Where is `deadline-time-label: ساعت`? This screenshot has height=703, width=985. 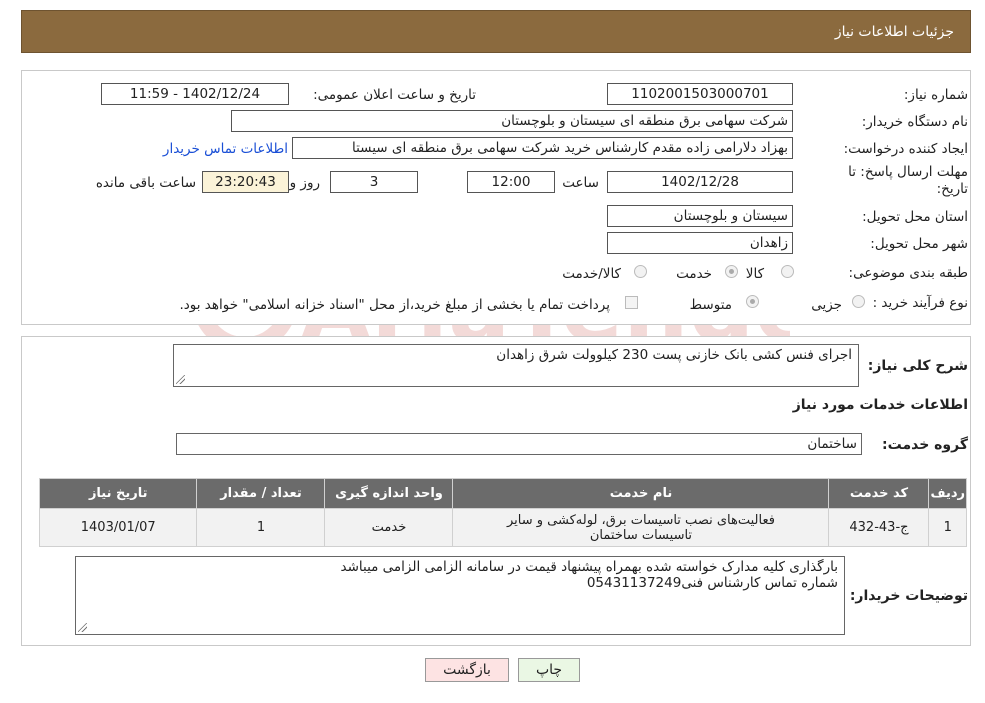
deadline-time-label: ساعت is located at coordinates (580, 183).